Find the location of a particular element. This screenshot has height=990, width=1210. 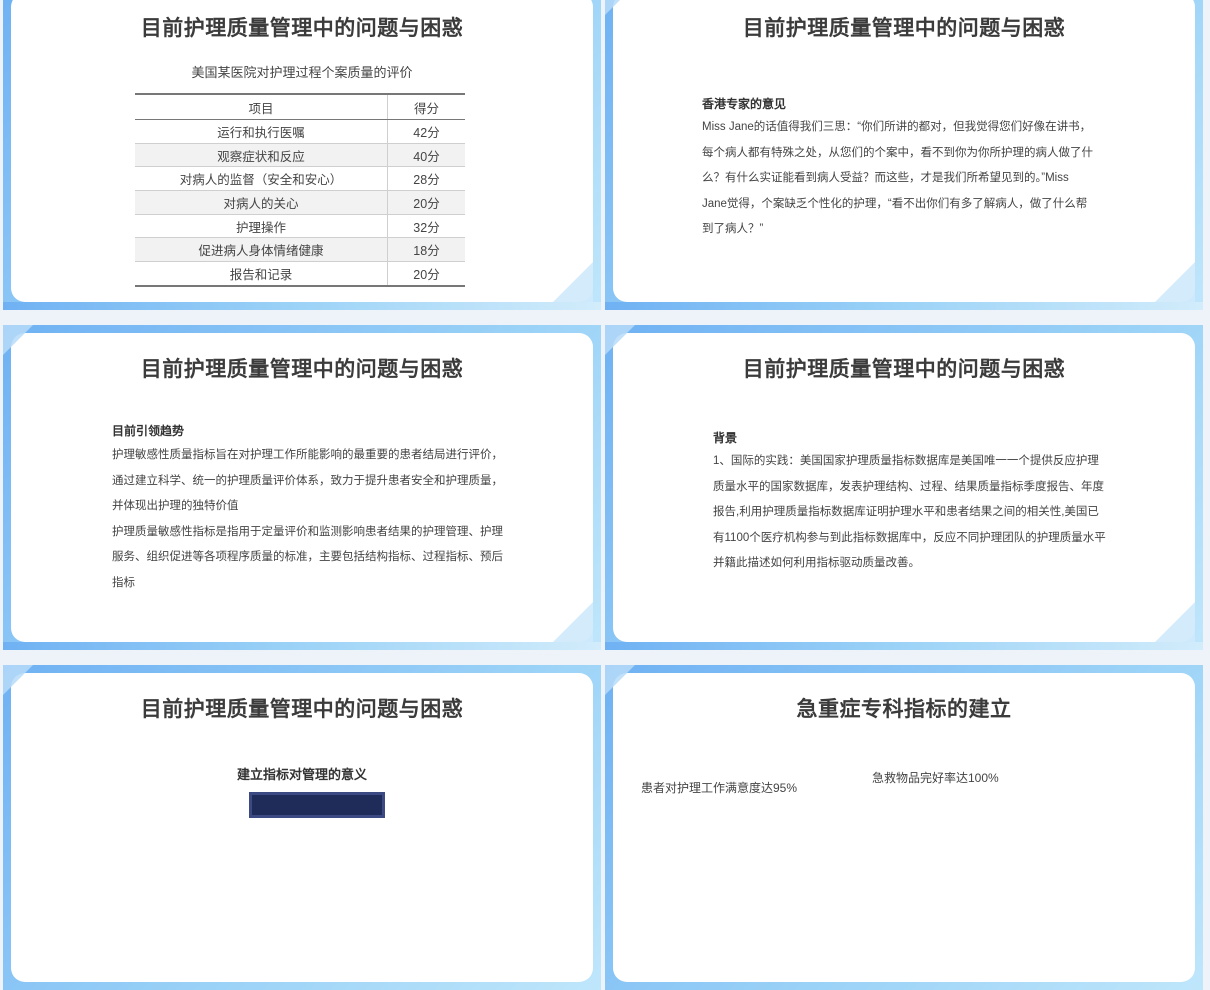

table-cell: 观察症状和反应 is located at coordinates (261, 154).